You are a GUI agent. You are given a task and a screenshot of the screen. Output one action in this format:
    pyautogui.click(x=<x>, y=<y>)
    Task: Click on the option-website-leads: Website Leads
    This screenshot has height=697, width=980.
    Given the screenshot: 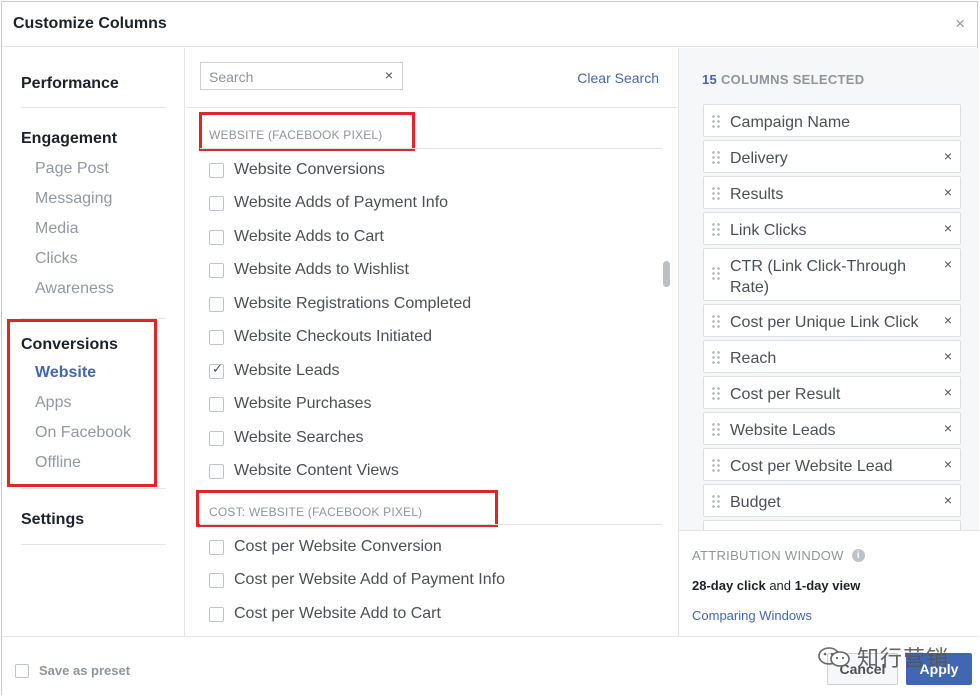 What is the action you would take?
    pyautogui.click(x=274, y=371)
    